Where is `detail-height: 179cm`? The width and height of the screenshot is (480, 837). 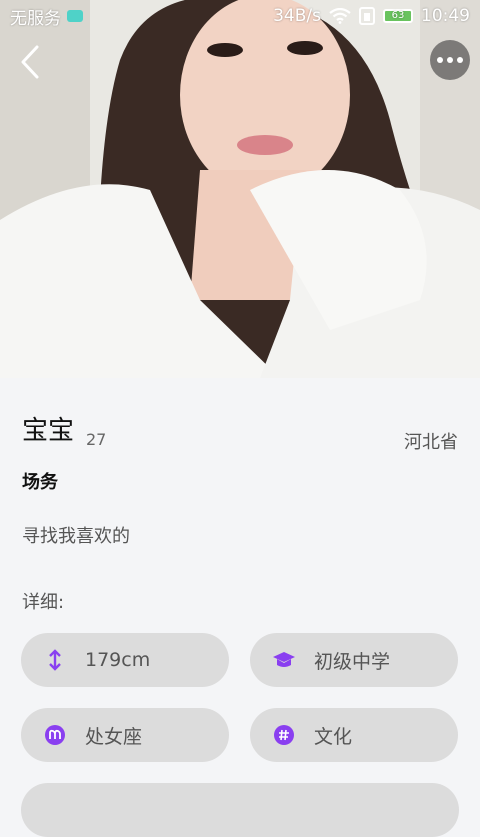 detail-height: 179cm is located at coordinates (125, 660).